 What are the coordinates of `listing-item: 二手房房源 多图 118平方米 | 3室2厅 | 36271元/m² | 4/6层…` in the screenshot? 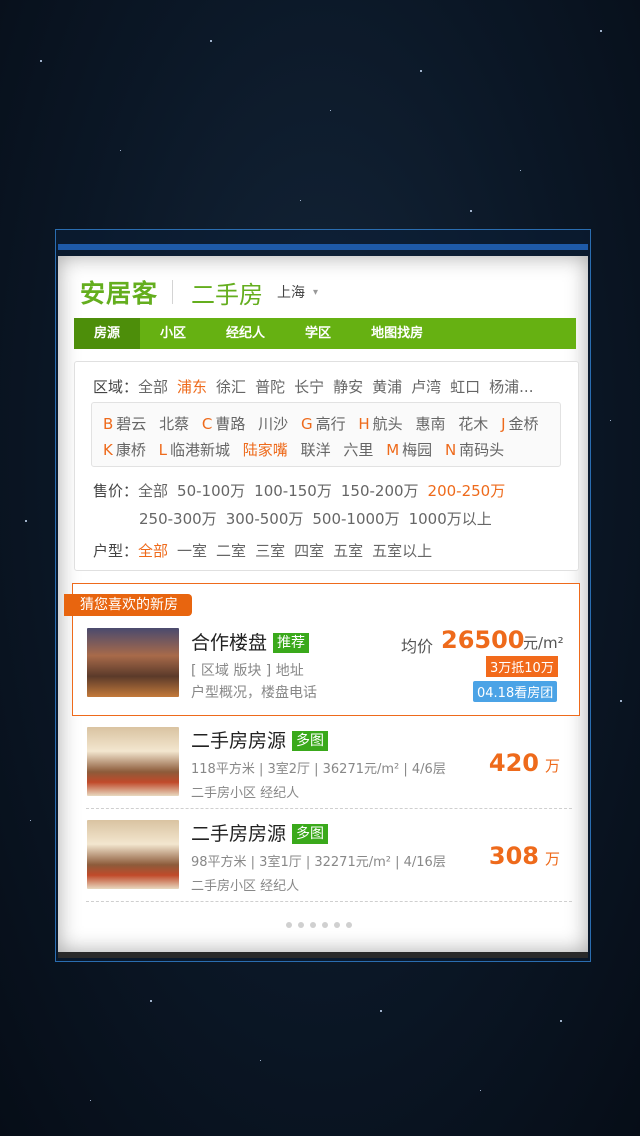 It's located at (329, 764).